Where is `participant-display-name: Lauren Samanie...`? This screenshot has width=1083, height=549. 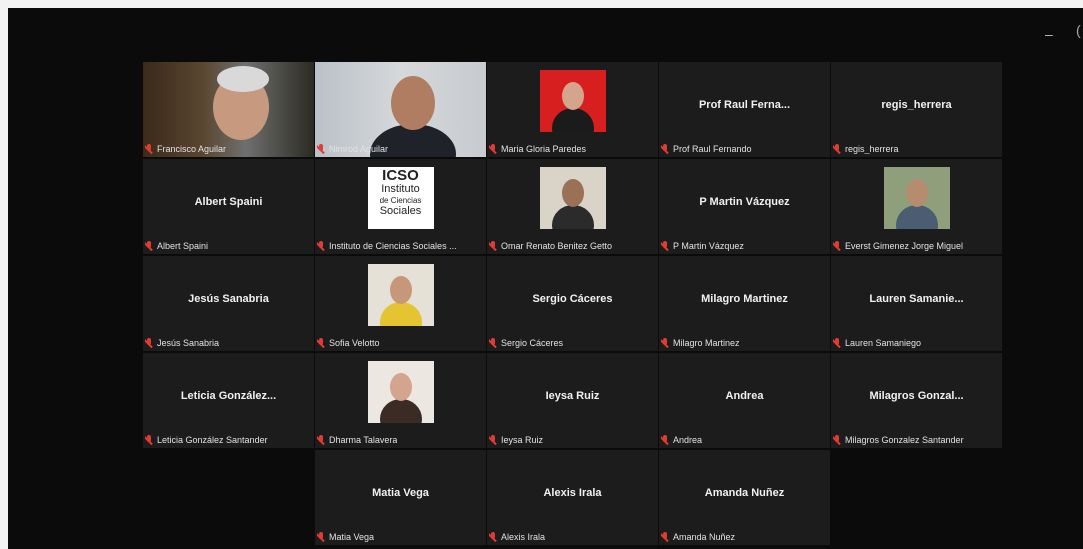
participant-display-name: Lauren Samanie... is located at coordinates (916, 299).